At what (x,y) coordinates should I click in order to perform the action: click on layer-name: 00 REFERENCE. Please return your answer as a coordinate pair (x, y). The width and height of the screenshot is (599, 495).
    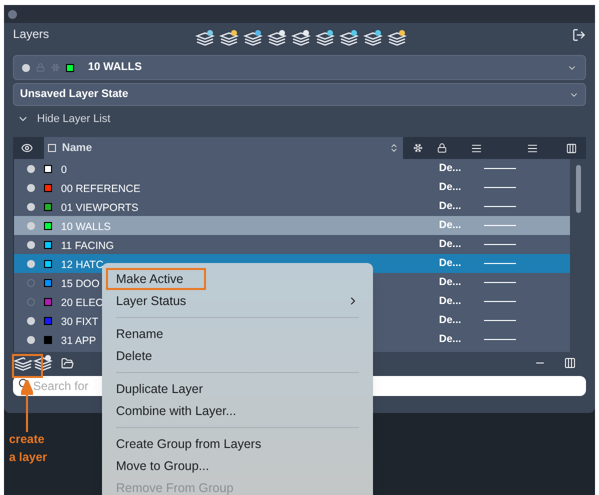
    Looking at the image, I should click on (100, 188).